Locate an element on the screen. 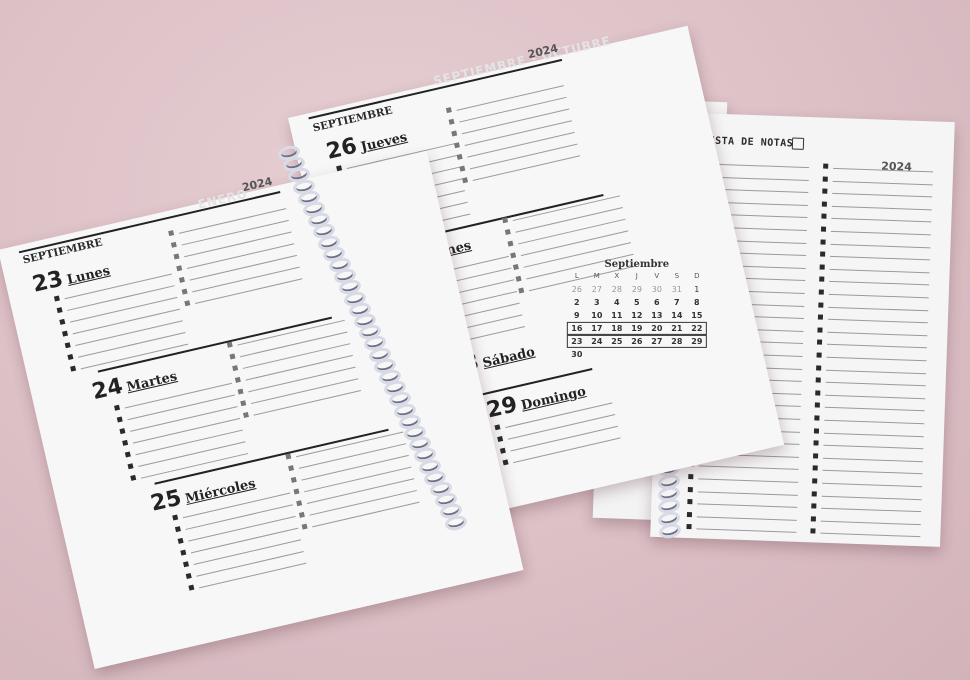 This screenshot has height=680, width=970. mini-calendar-day: 26 is located at coordinates (637, 341).